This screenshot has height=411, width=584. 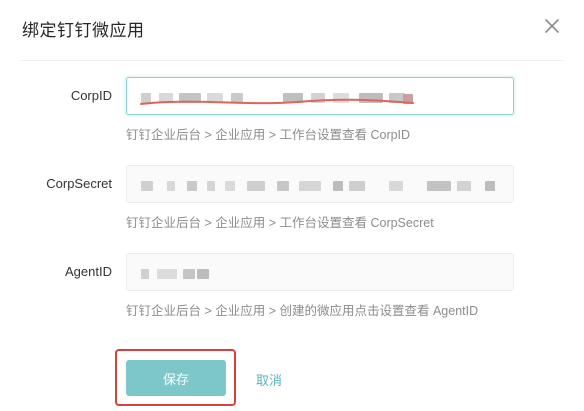 I want to click on cancel-button: 取消, so click(x=269, y=379).